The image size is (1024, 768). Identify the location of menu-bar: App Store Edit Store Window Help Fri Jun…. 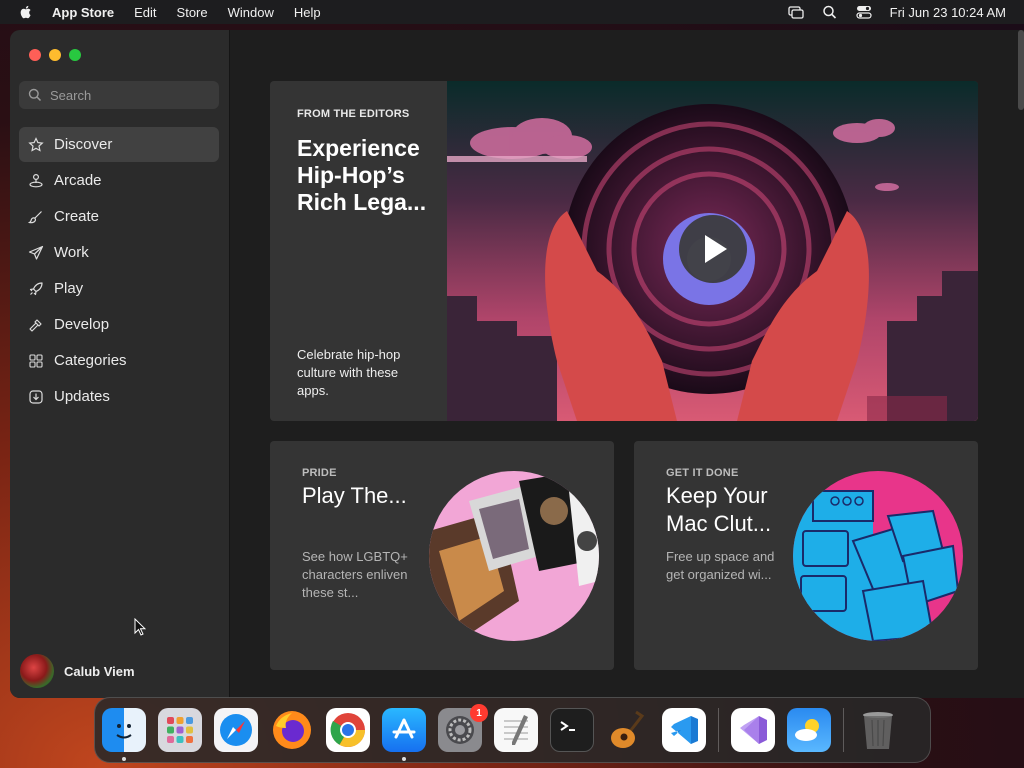
(512, 12).